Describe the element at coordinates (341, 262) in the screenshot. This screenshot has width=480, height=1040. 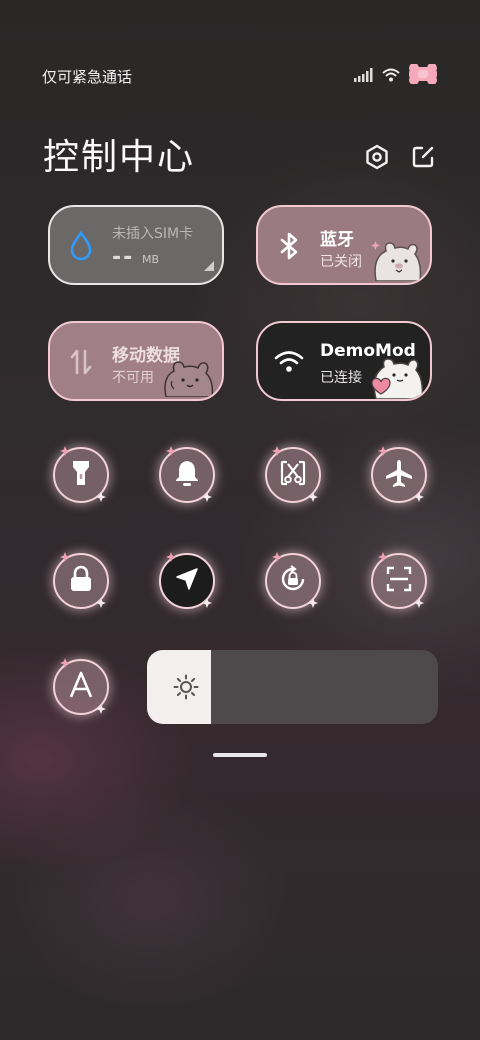
I see `bluetooth-status: 已关闭` at that location.